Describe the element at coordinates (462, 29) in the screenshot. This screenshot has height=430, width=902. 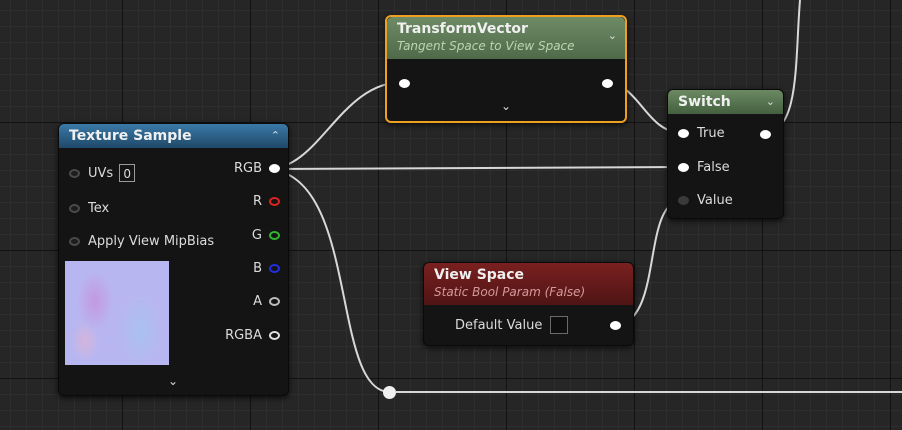
I see `node-title: TransformVector` at that location.